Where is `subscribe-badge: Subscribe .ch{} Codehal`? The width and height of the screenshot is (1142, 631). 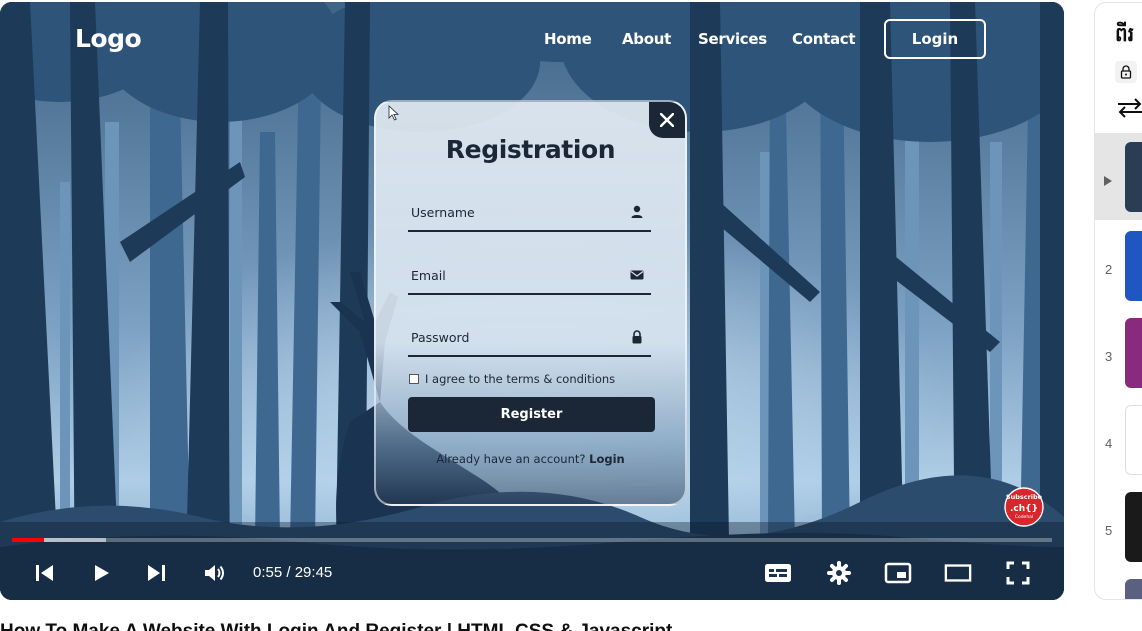 subscribe-badge: Subscribe .ch{} Codehal is located at coordinates (1024, 507).